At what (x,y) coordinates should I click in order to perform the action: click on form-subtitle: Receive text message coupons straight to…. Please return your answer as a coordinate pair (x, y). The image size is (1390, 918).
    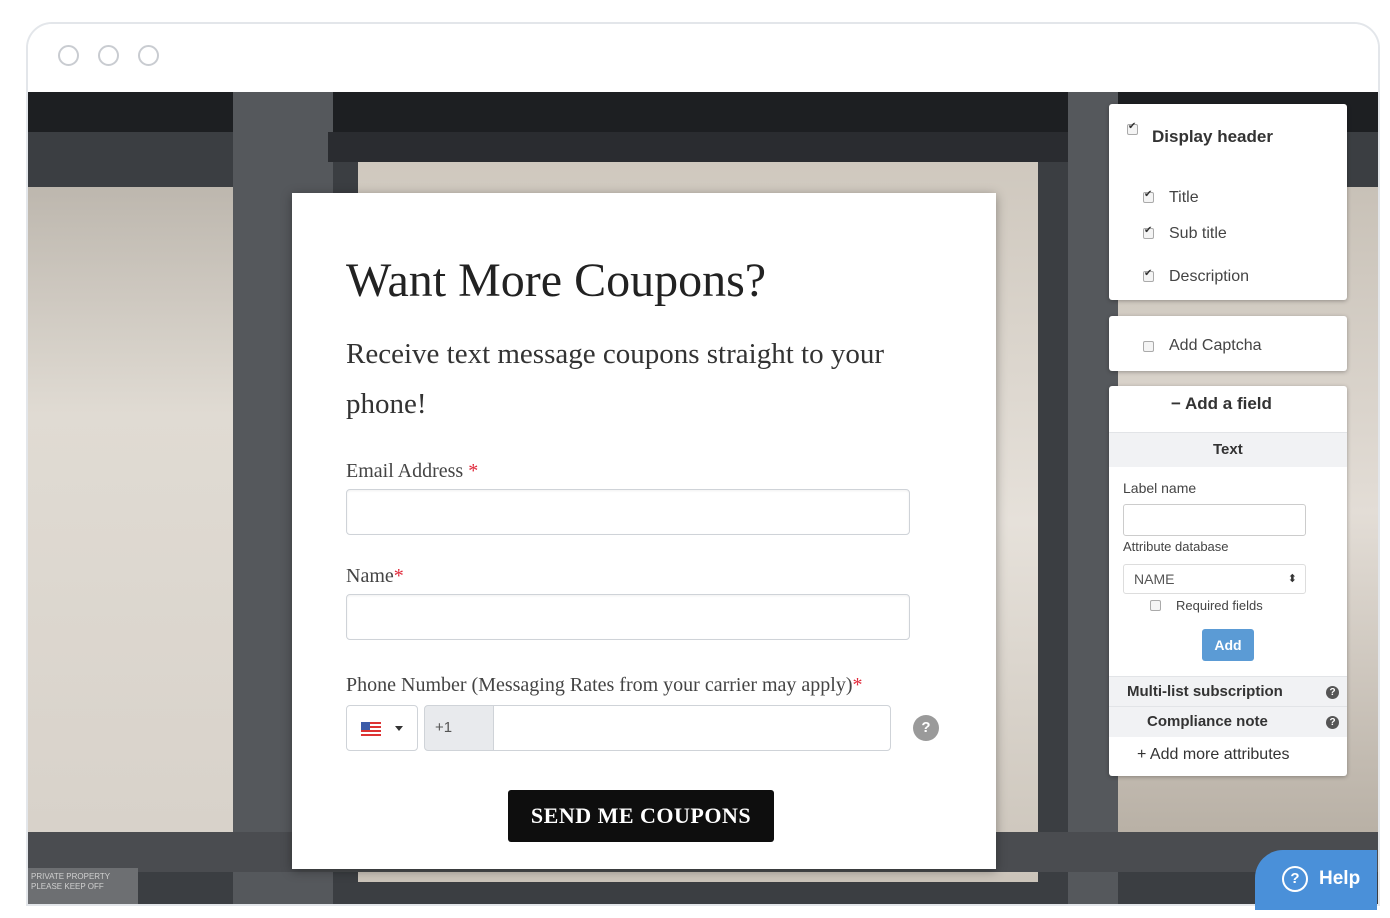
    Looking at the image, I should click on (615, 379).